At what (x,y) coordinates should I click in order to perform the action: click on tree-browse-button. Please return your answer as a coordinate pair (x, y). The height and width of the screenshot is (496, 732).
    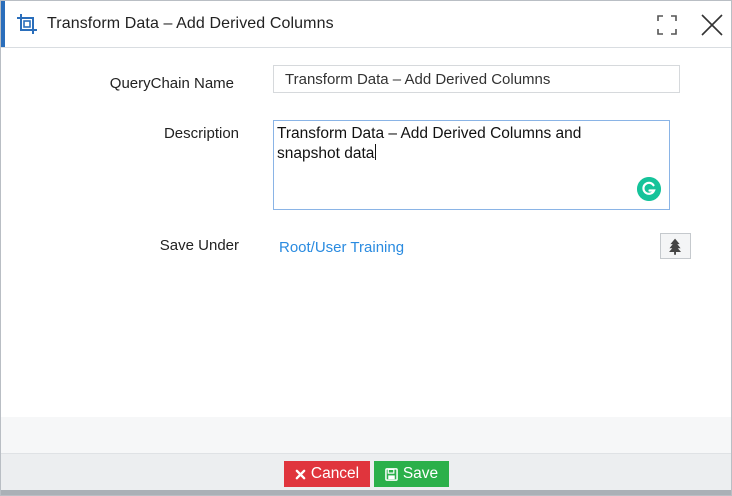
    Looking at the image, I should click on (675, 246).